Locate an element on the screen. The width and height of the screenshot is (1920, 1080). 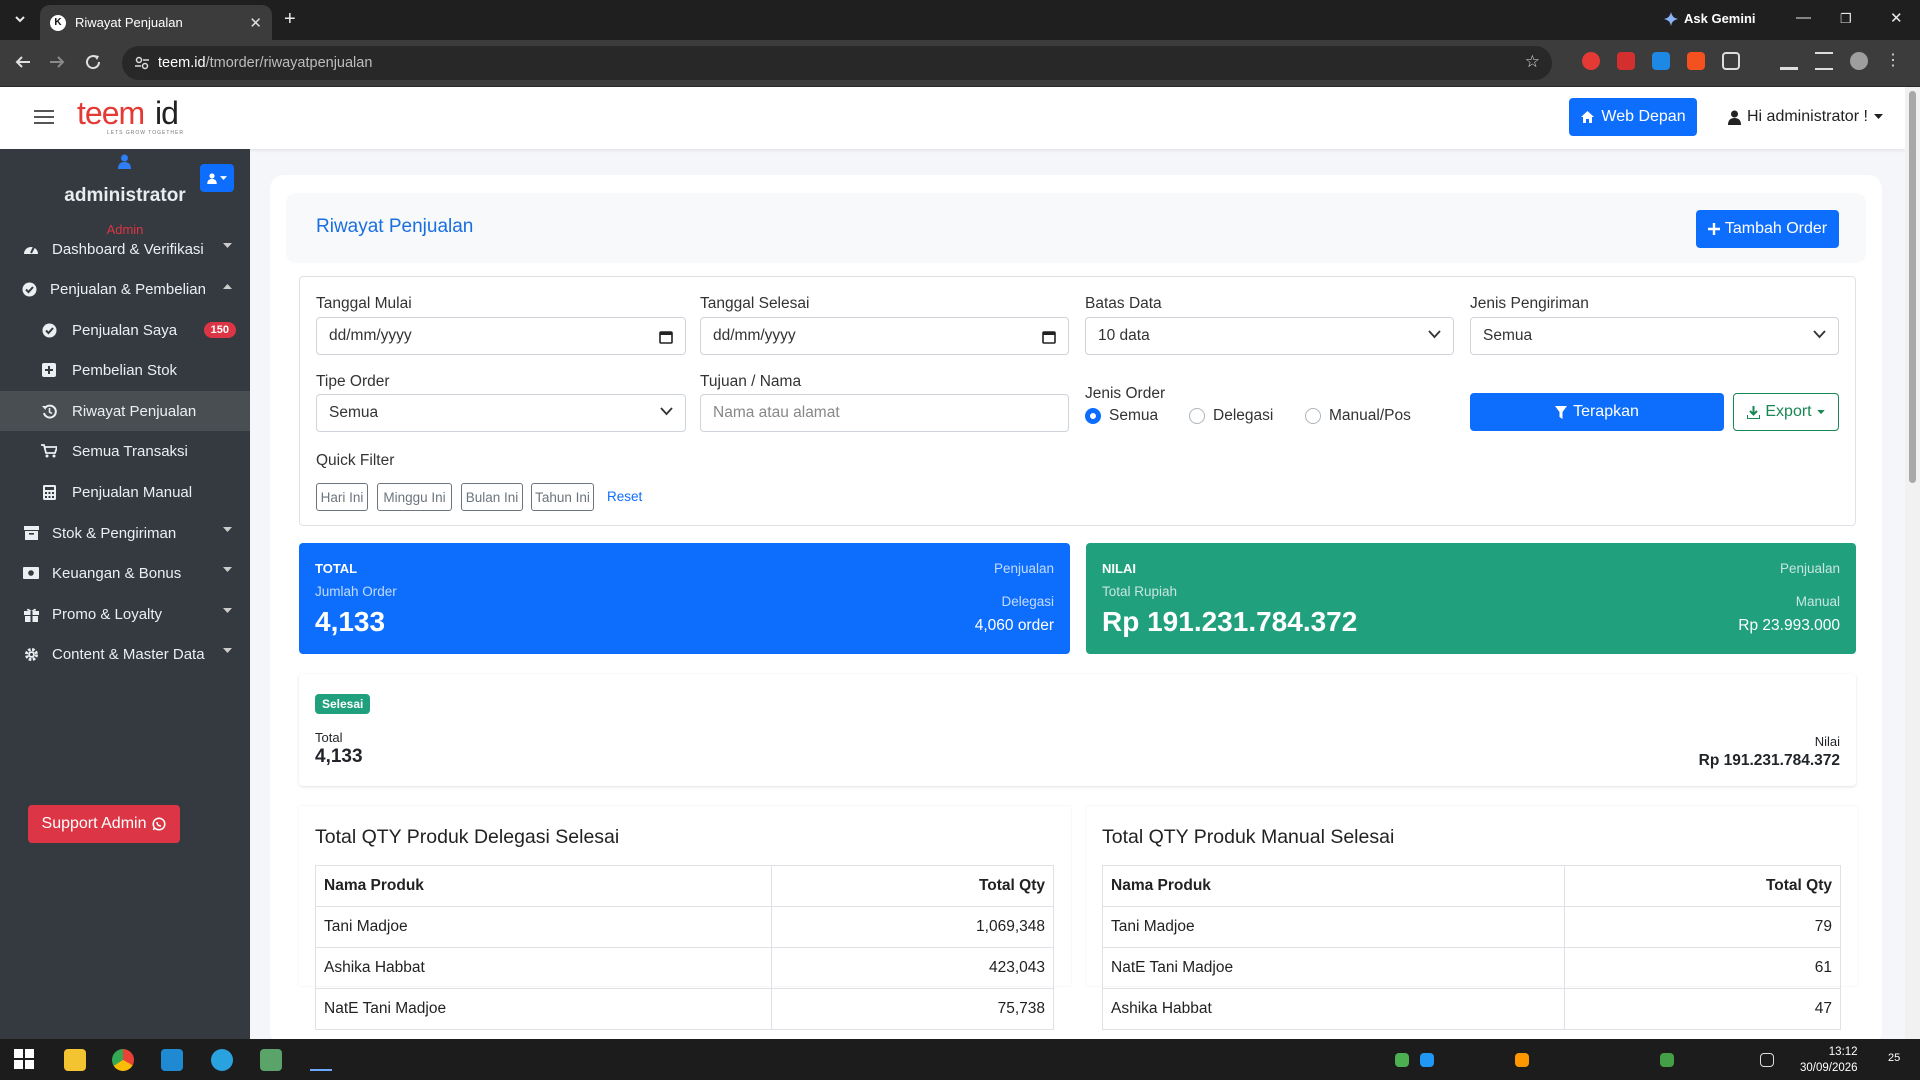
stat-value: Rp 191.231.784.372 is located at coordinates (1230, 621).